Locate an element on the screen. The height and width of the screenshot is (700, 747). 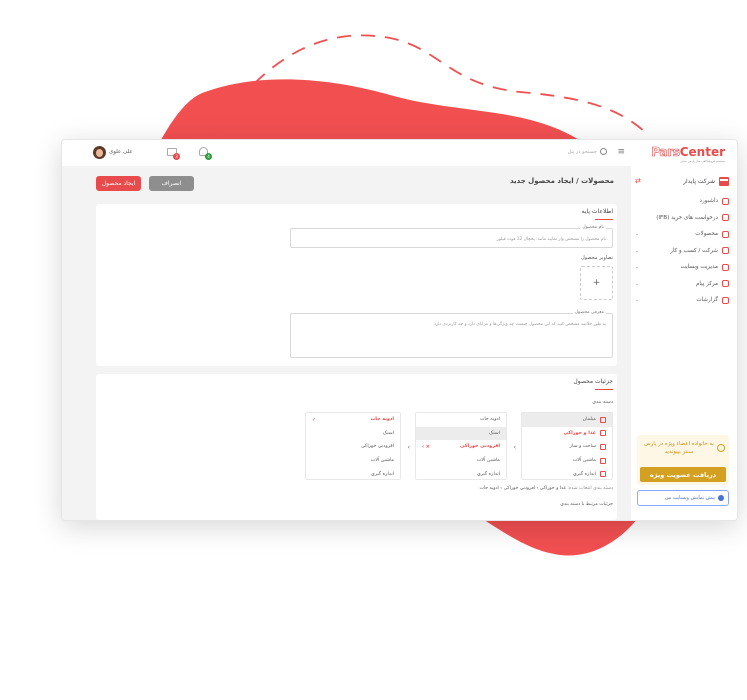
check-icon: ✓ is located at coordinates (314, 419).